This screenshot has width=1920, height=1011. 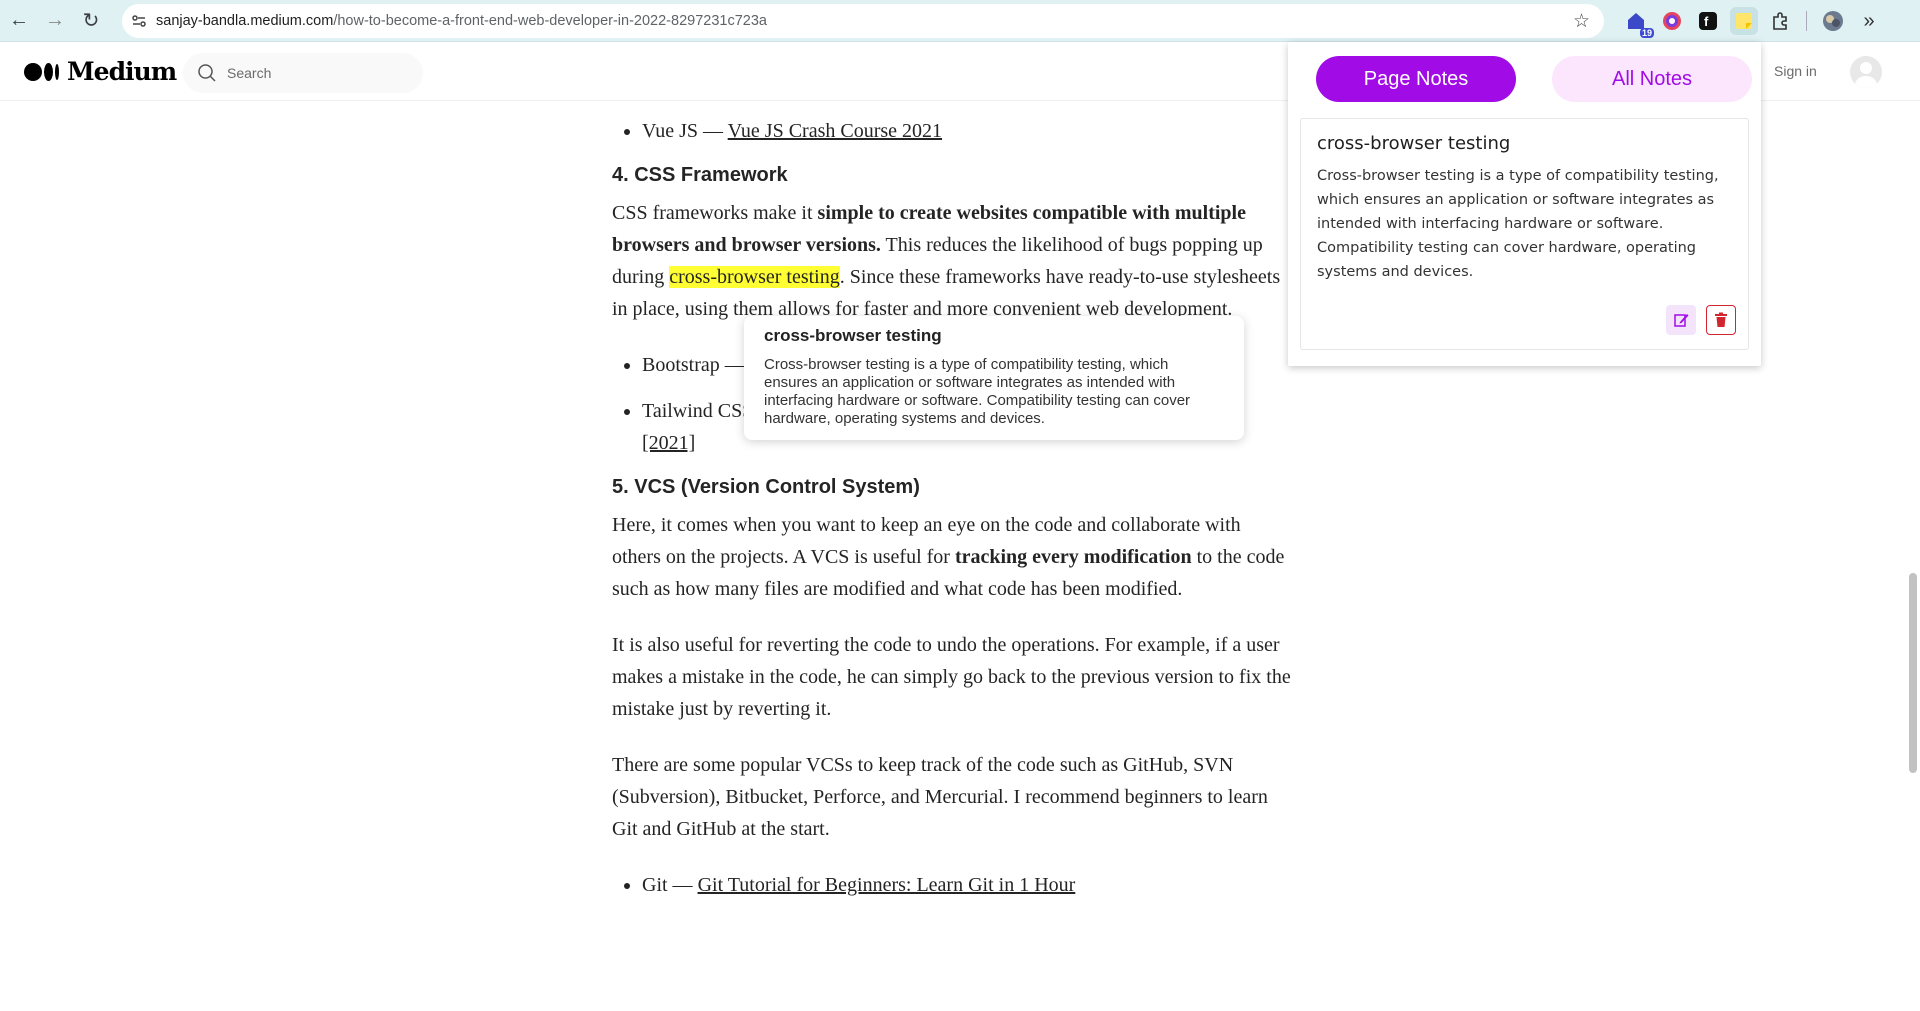 What do you see at coordinates (245, 21) in the screenshot?
I see `url-host: sanjay-bandla.medium.com` at bounding box center [245, 21].